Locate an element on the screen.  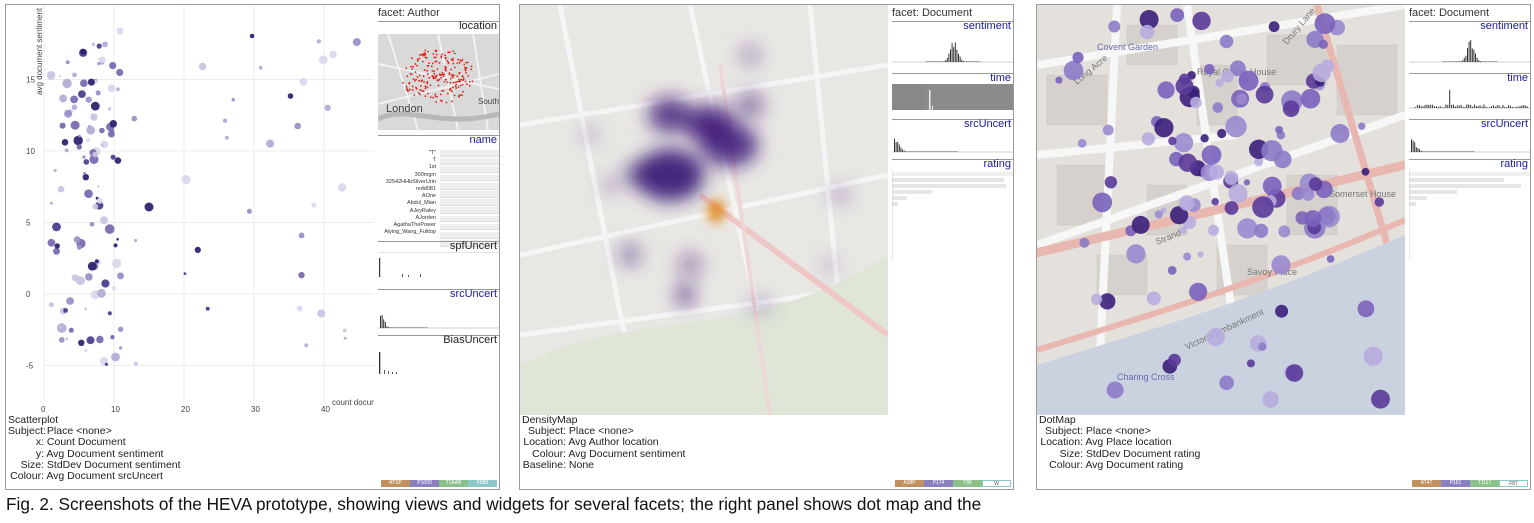
name-list-item: AgathaThePower is located at coordinates (407, 225).